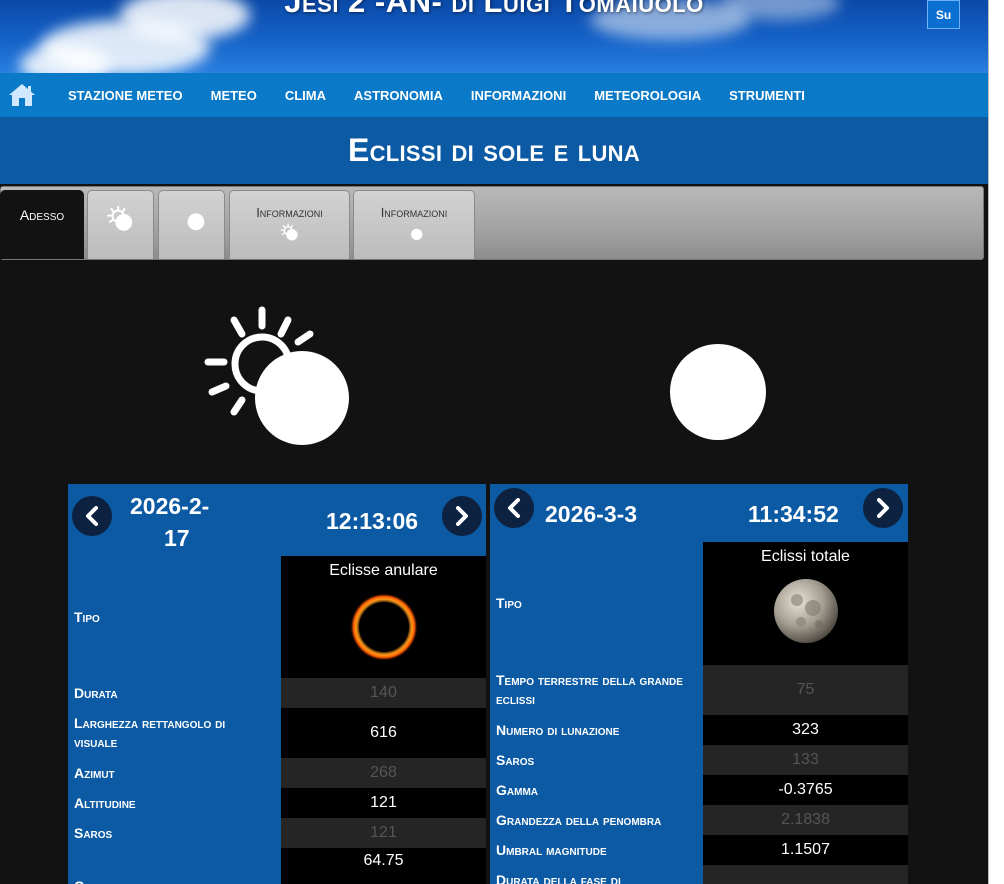  Describe the element at coordinates (277, 773) in the screenshot. I see `table-row: Azimut 268` at that location.